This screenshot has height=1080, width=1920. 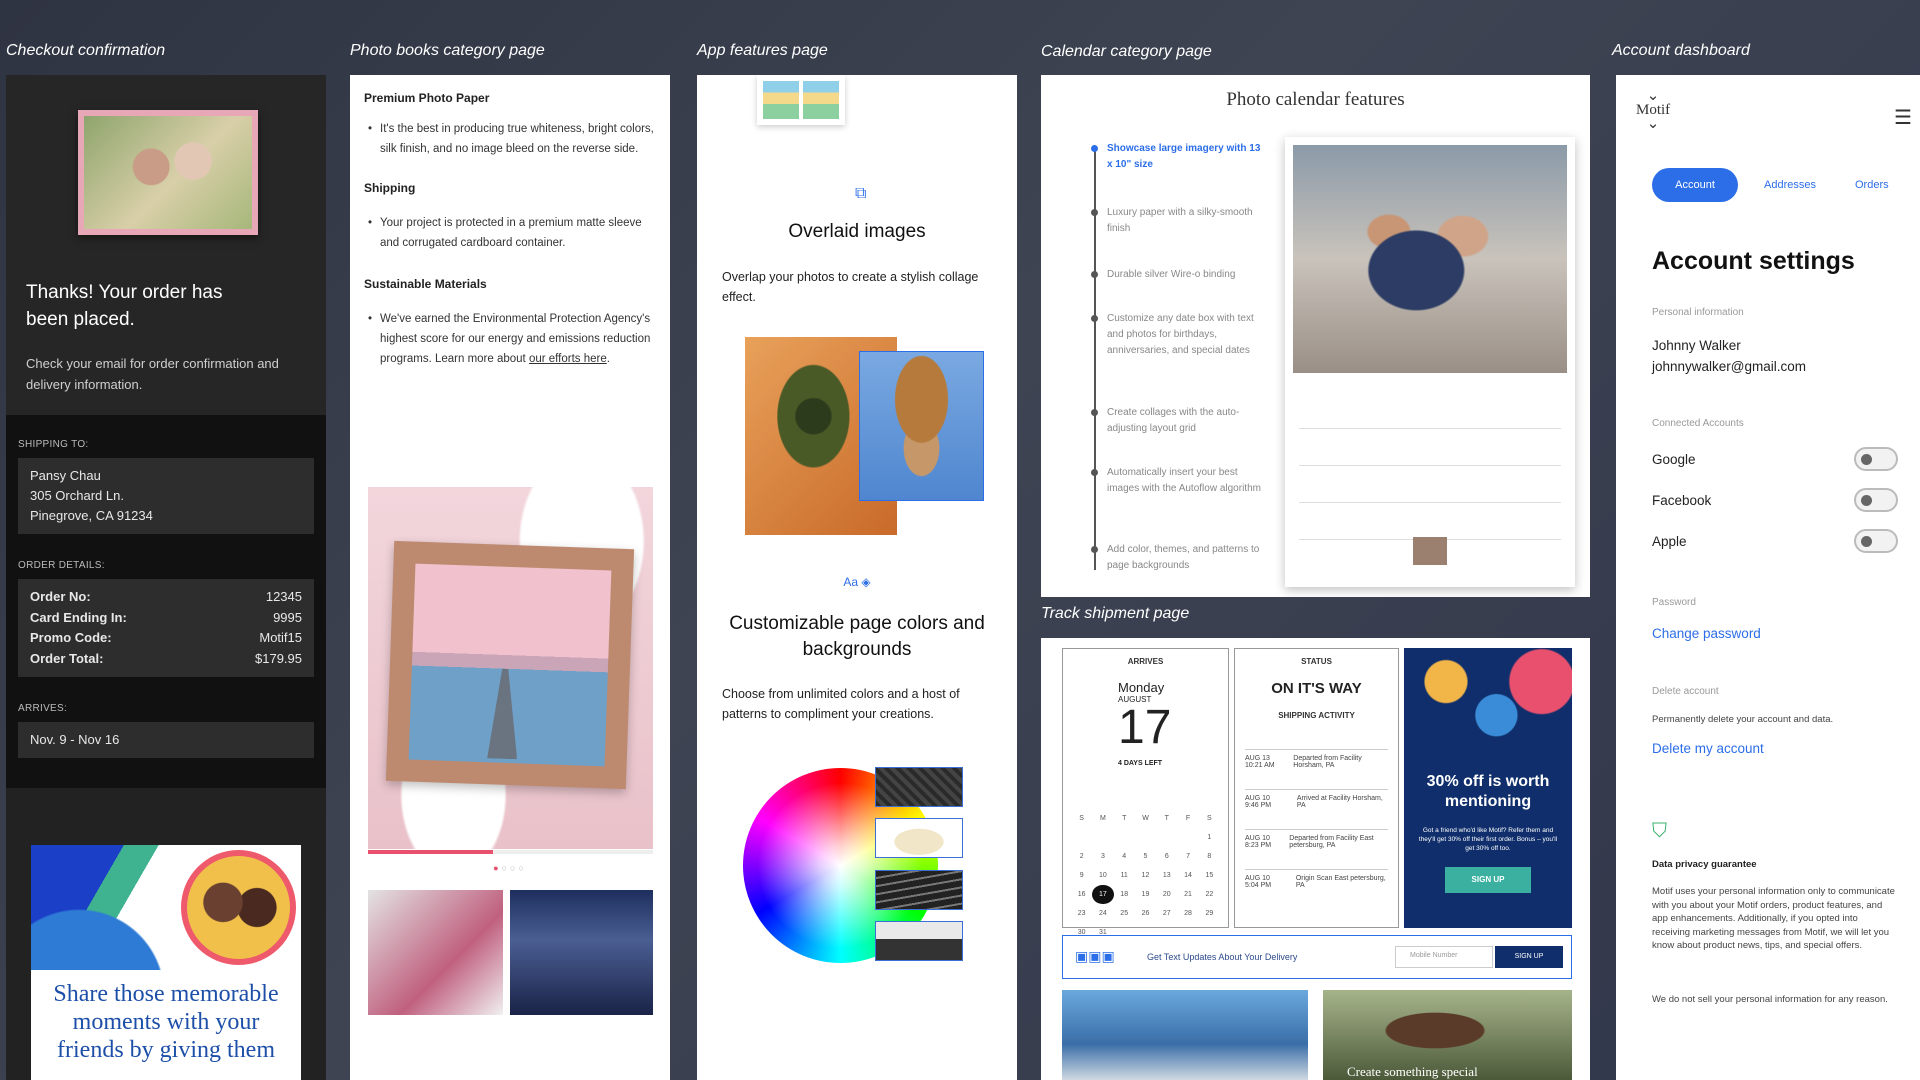 I want to click on tab-orders: Orders, so click(x=1872, y=185).